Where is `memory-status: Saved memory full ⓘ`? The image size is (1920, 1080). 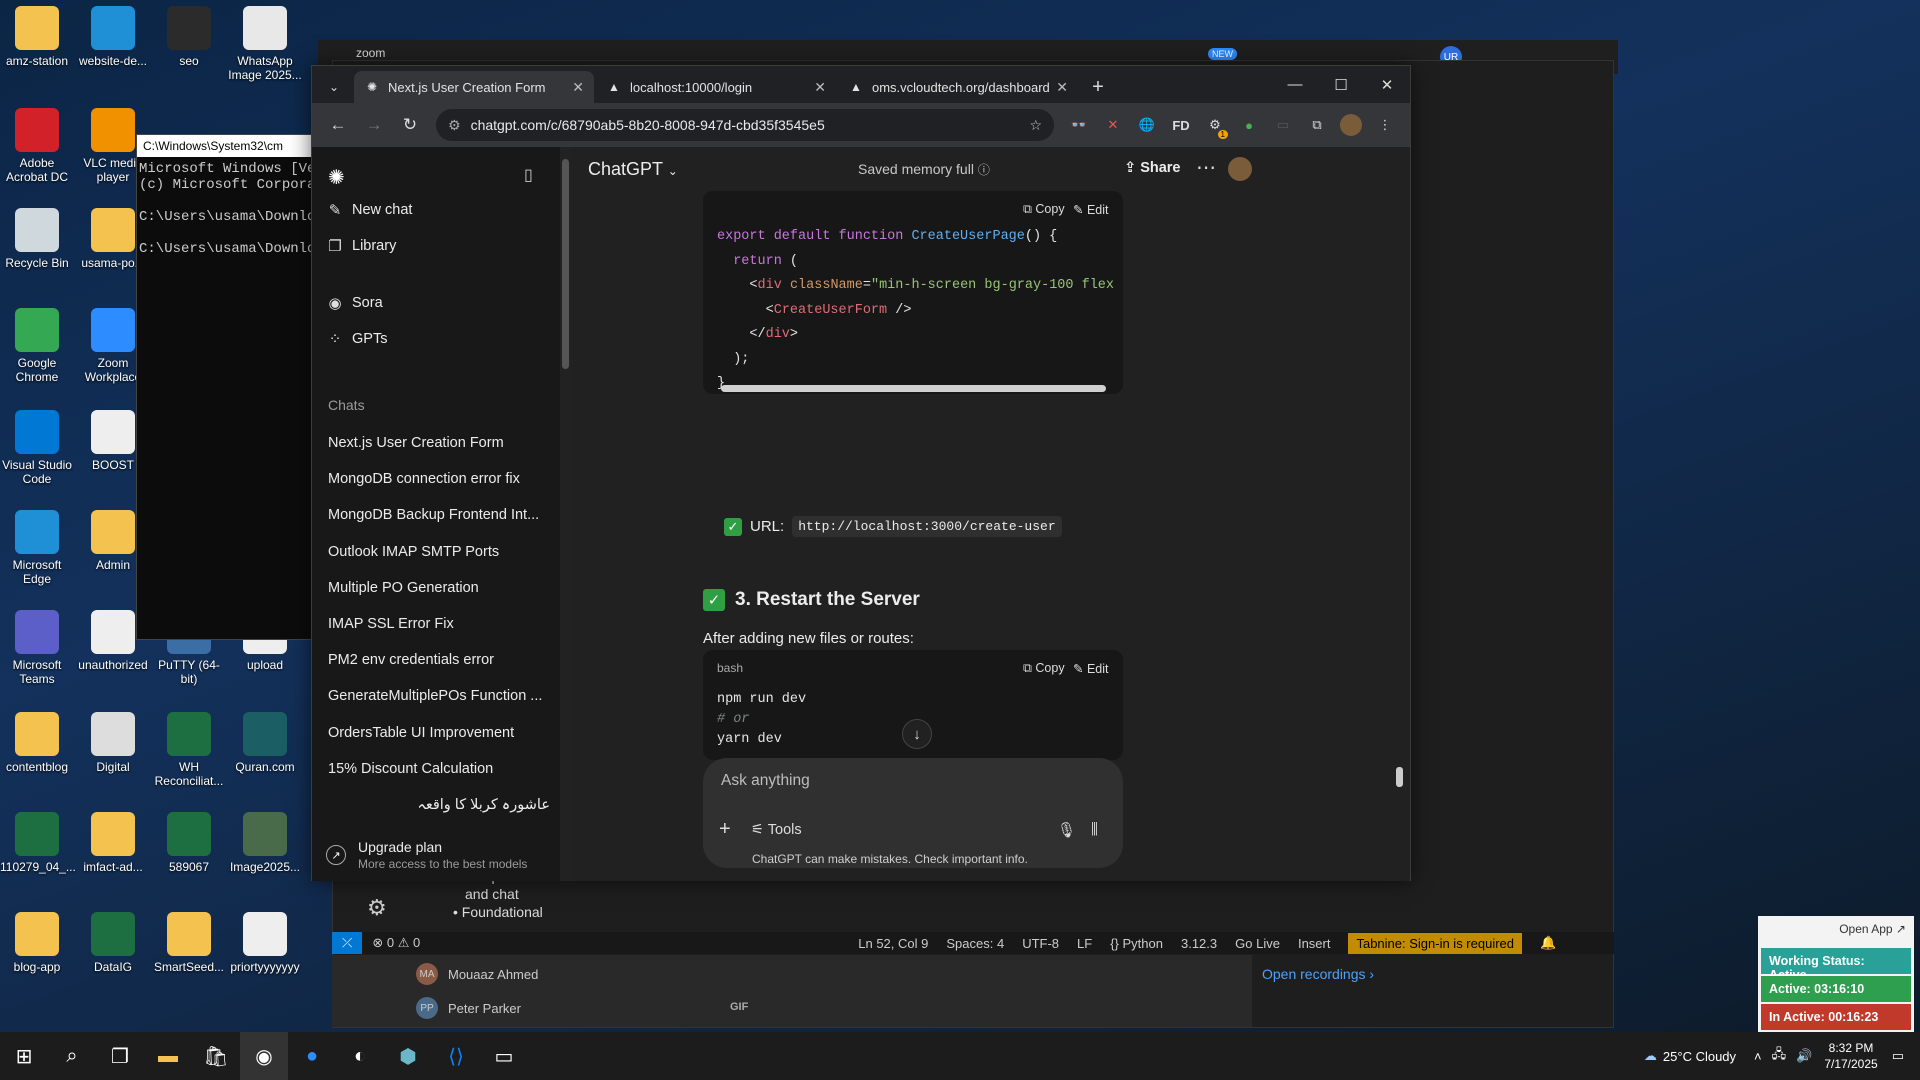 memory-status: Saved memory full ⓘ is located at coordinates (924, 169).